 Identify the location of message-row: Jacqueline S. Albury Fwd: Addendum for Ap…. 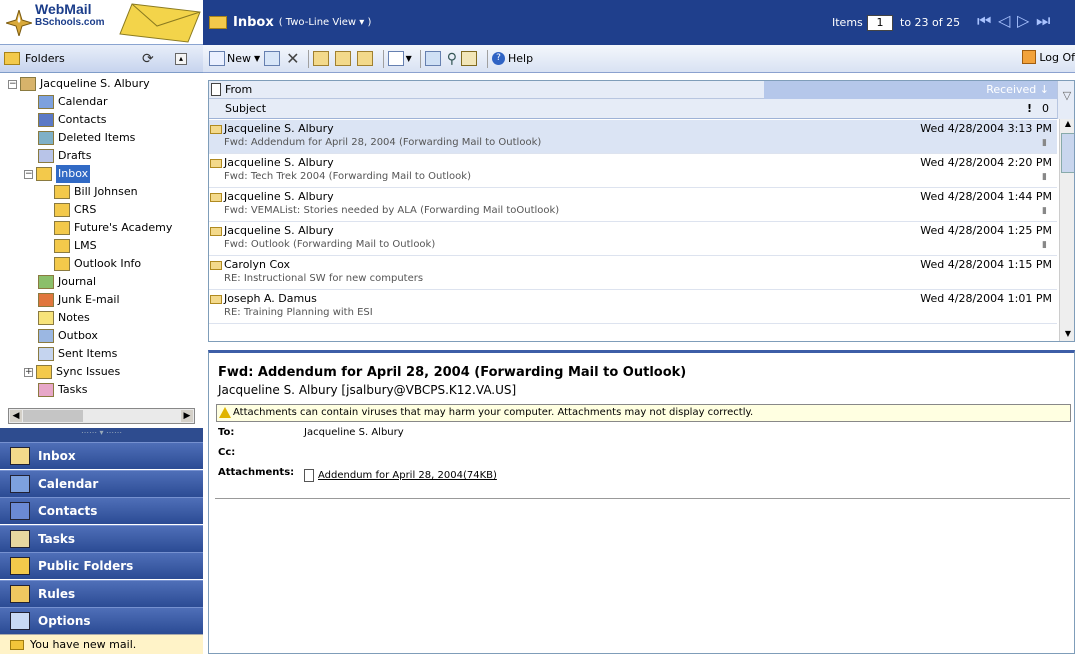
(638, 137).